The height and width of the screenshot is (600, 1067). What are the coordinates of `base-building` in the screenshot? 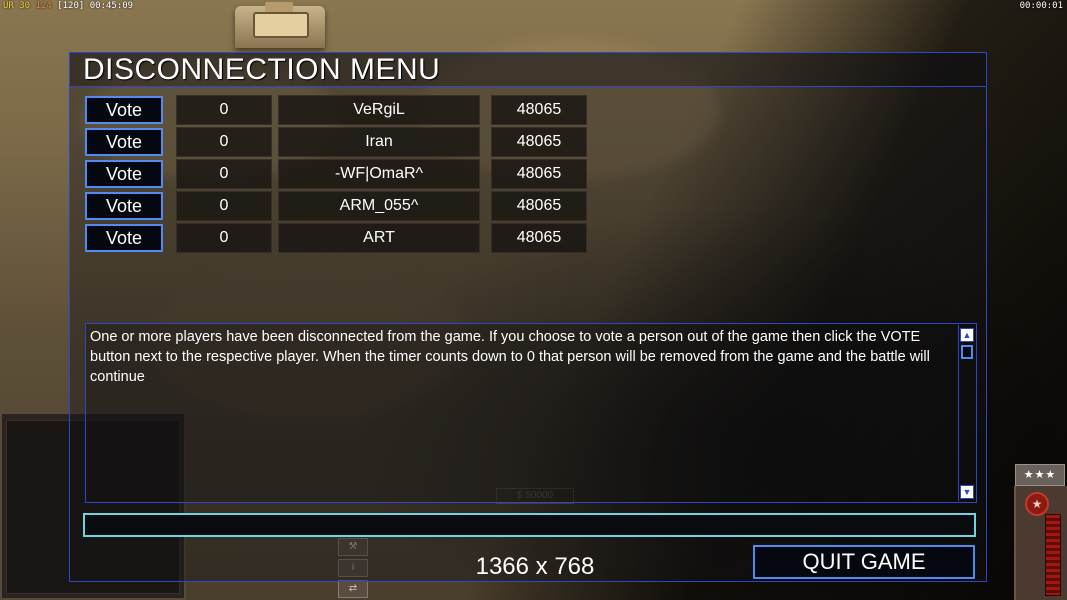 It's located at (280, 25).